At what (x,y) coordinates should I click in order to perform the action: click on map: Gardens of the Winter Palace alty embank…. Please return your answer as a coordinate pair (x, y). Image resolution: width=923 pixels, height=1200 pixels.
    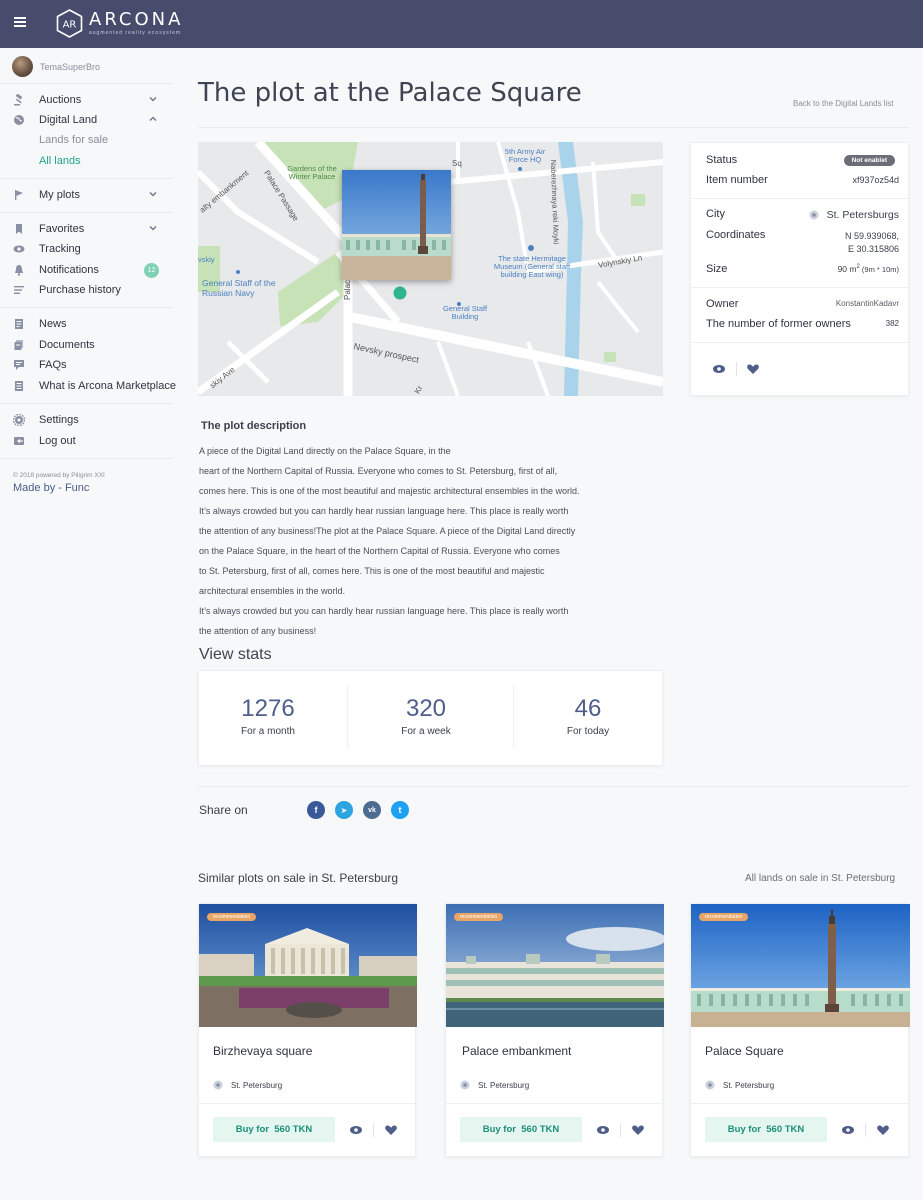
    Looking at the image, I should click on (430, 269).